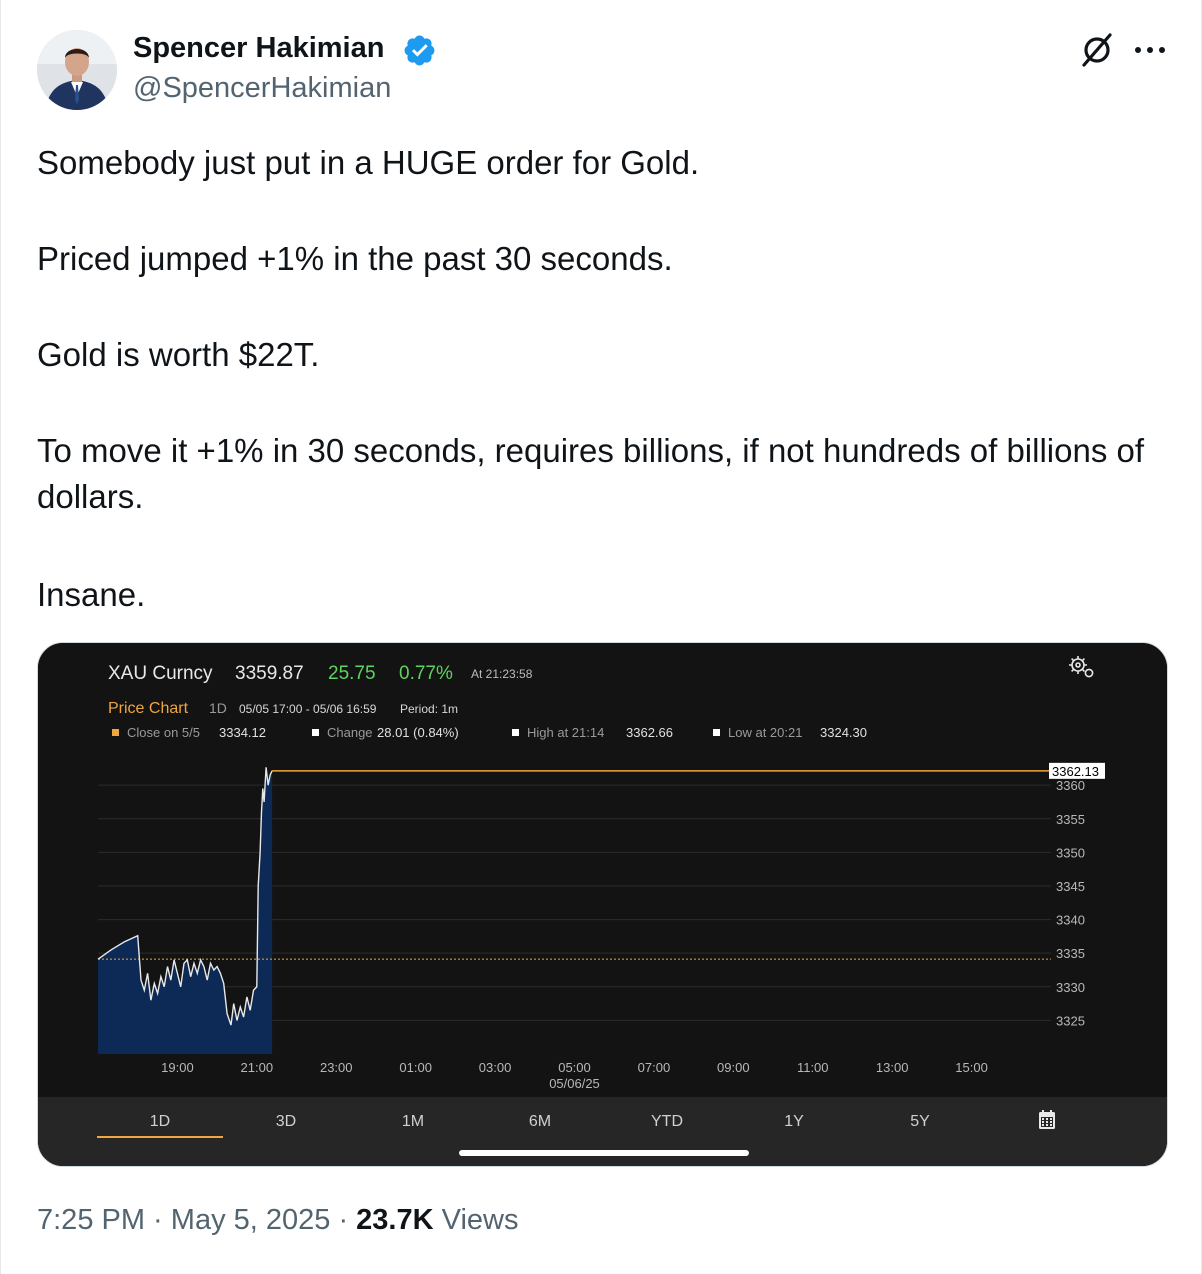 This screenshot has height=1274, width=1202. Describe the element at coordinates (177, 1067) in the screenshot. I see `x-tick-label: 19:00` at that location.